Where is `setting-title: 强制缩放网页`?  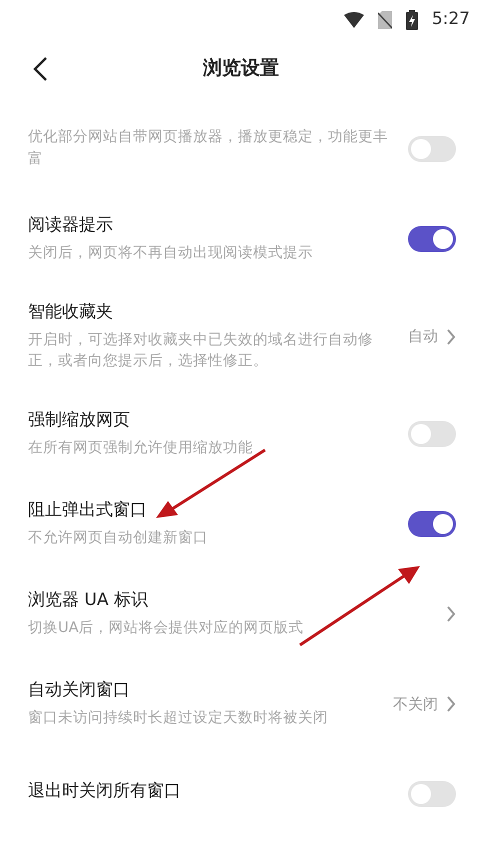
setting-title: 强制缩放网页 is located at coordinates (79, 420).